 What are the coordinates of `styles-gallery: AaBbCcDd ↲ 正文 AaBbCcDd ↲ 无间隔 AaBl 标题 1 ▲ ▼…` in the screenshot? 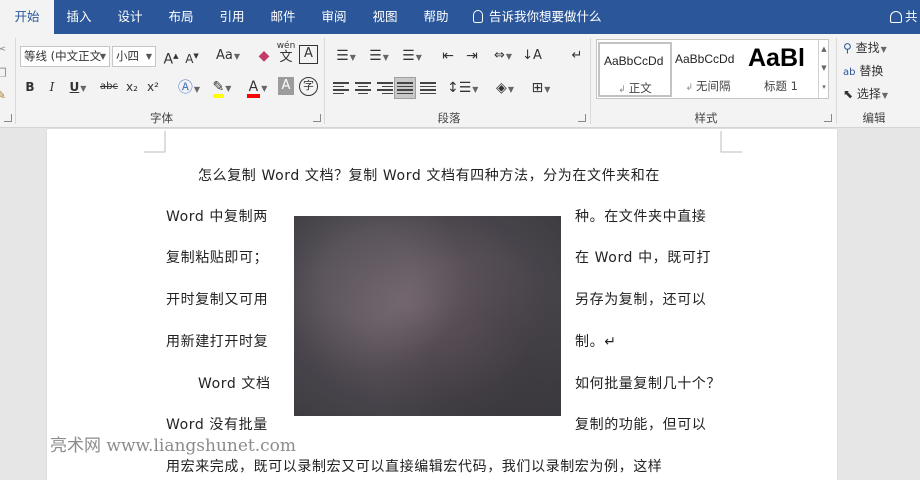 It's located at (712, 69).